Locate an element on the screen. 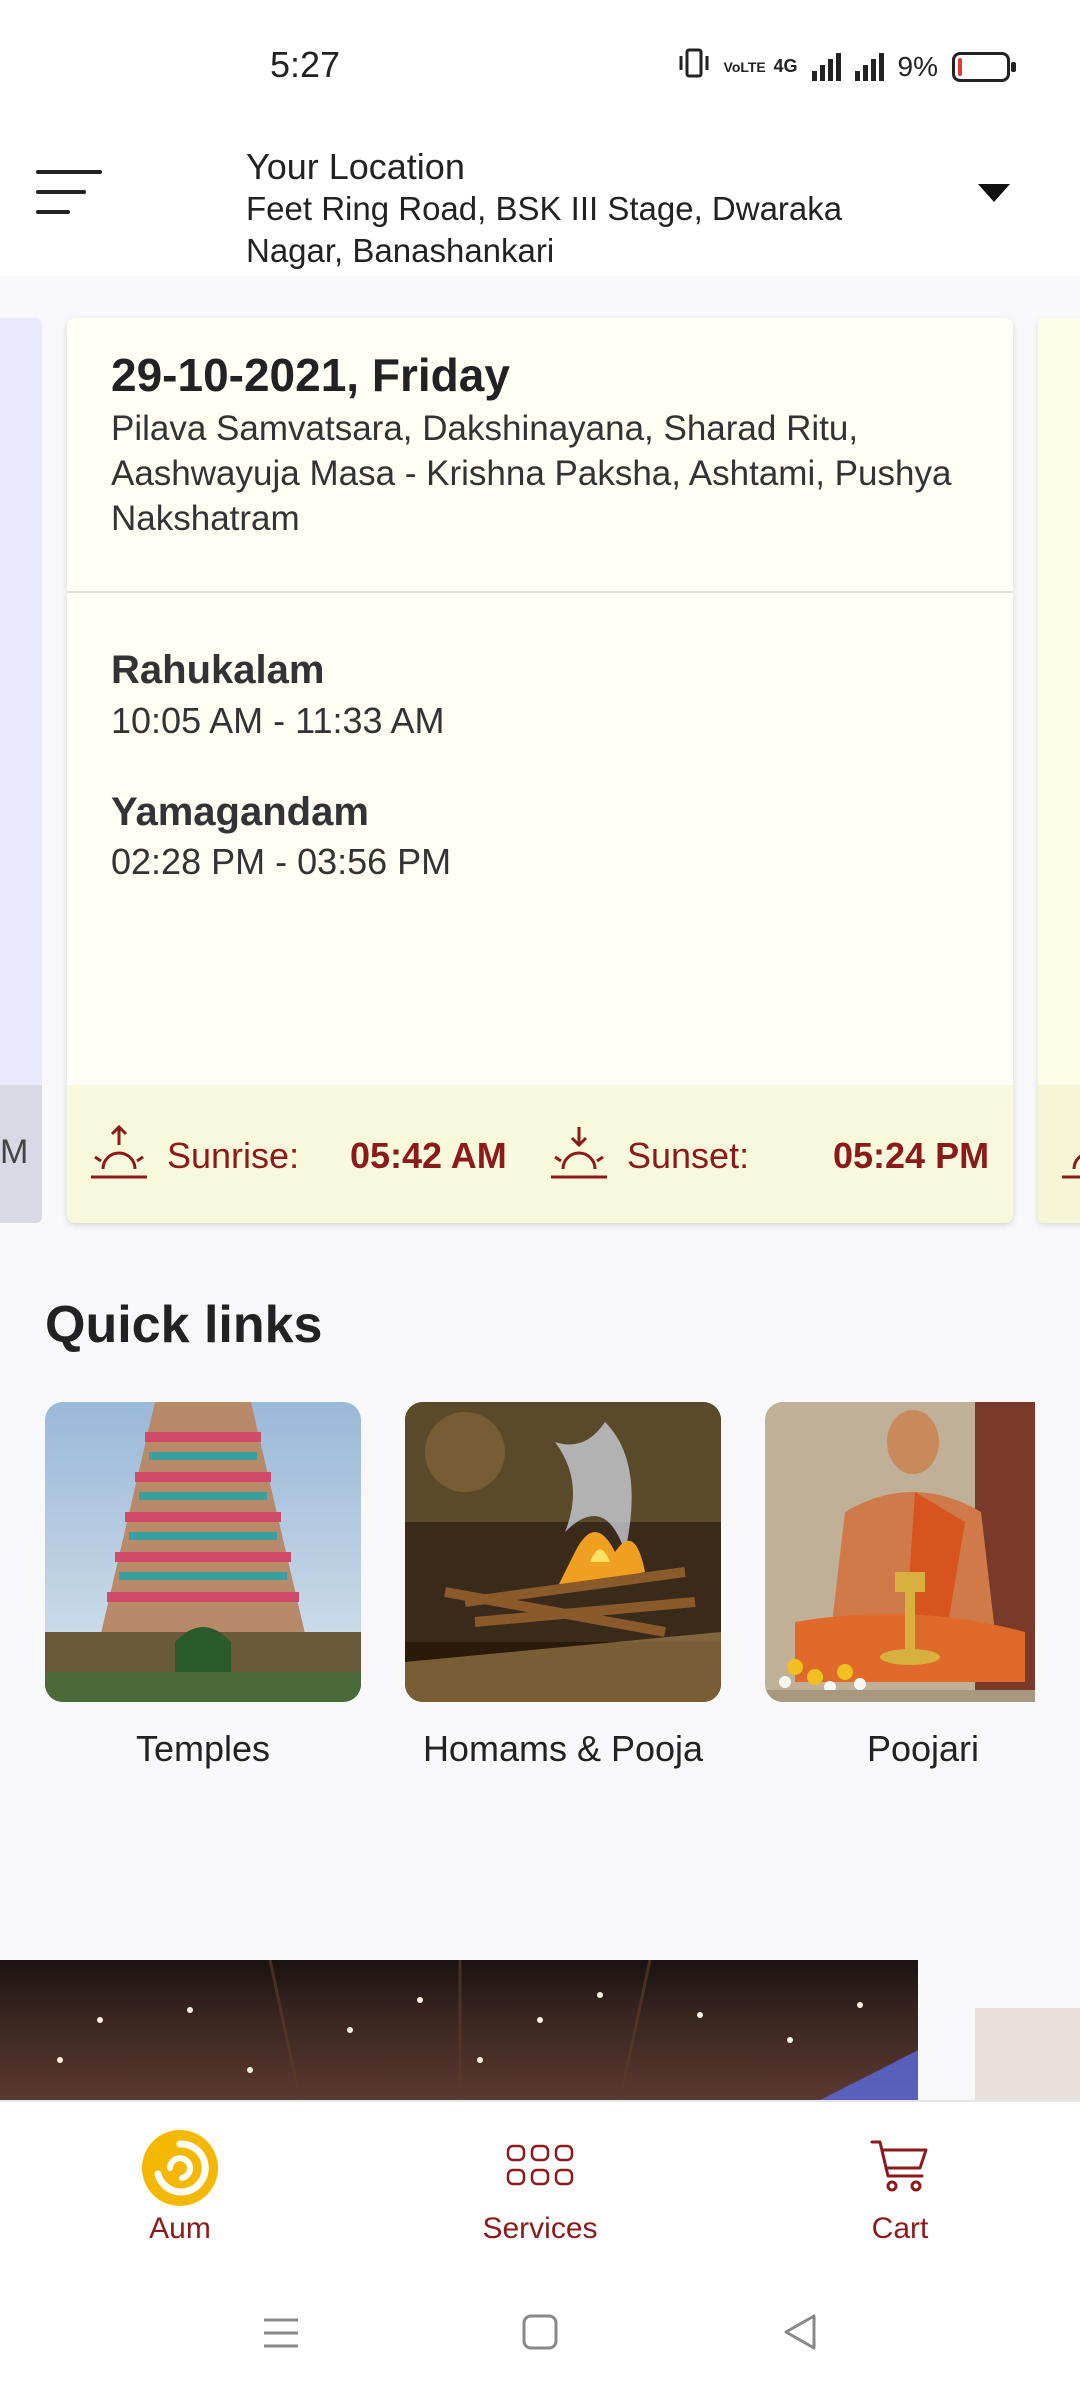 The height and width of the screenshot is (2400, 1080). quick-link-homams-pooja: Homams & Pooja is located at coordinates (563, 1585).